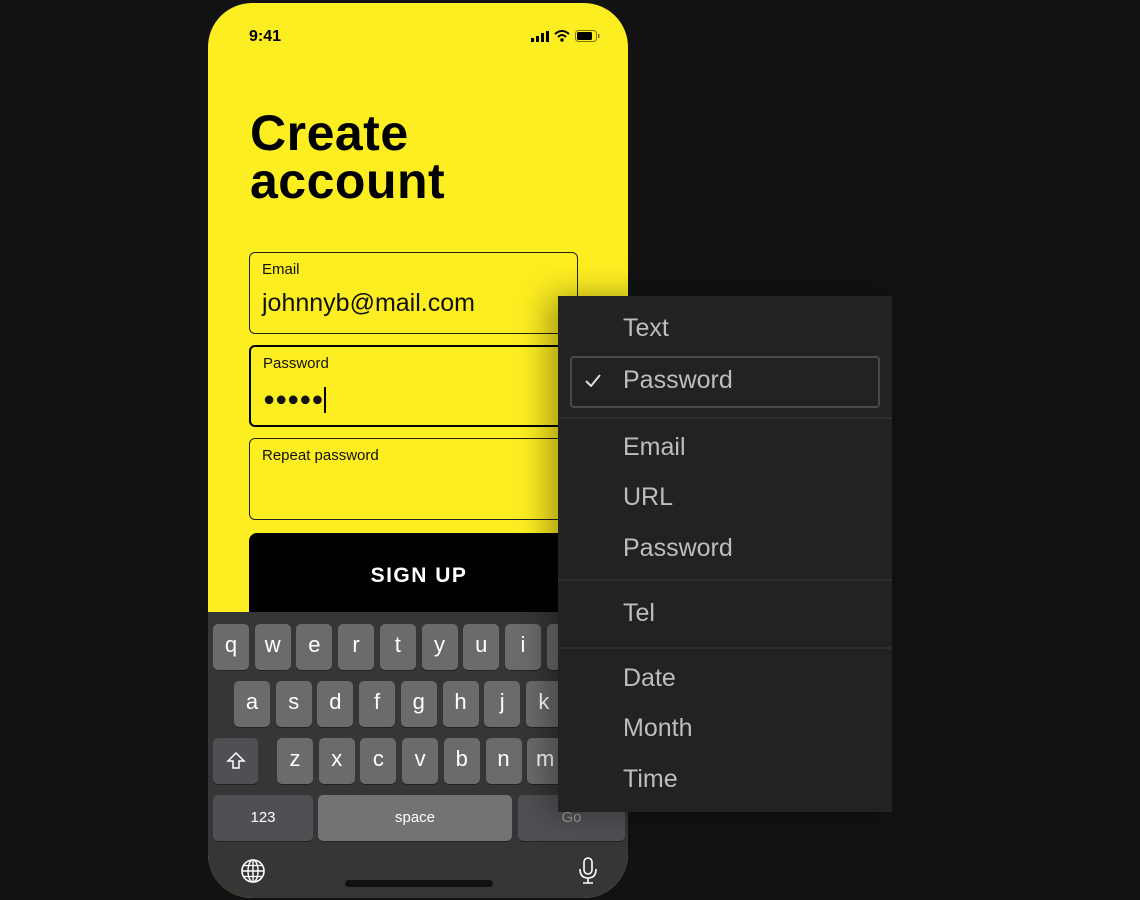 The height and width of the screenshot is (900, 1140). Describe the element at coordinates (460, 704) in the screenshot. I see `key-h: h` at that location.